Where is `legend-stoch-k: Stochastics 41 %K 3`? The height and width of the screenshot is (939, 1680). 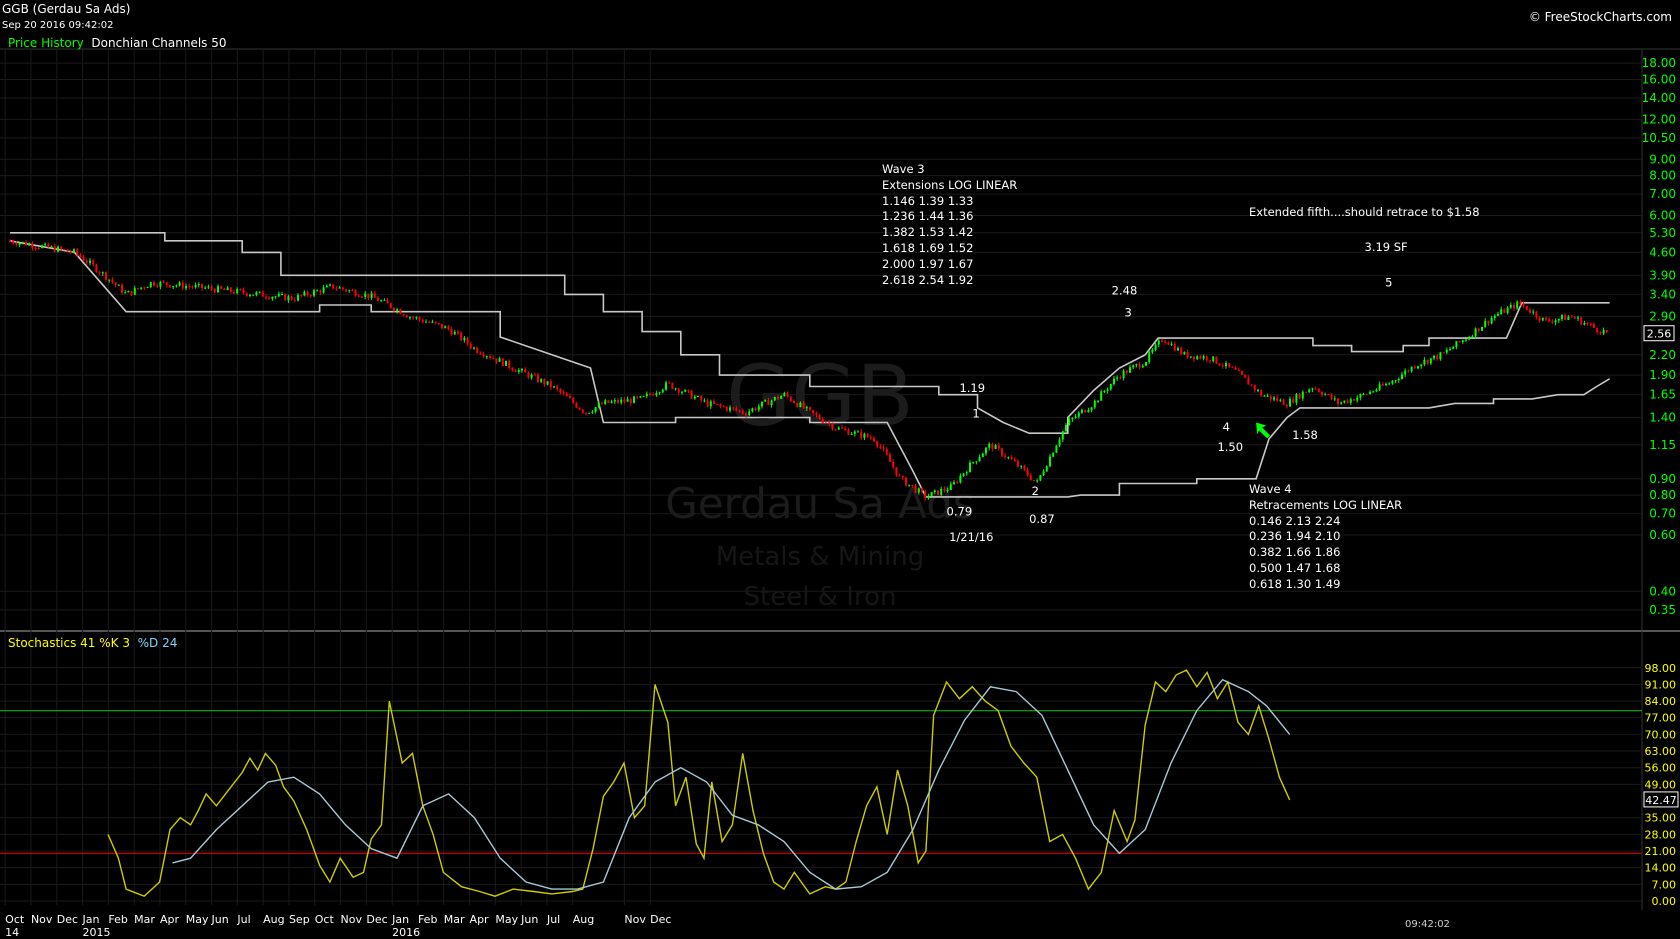
legend-stoch-k: Stochastics 41 %K 3 is located at coordinates (69, 643).